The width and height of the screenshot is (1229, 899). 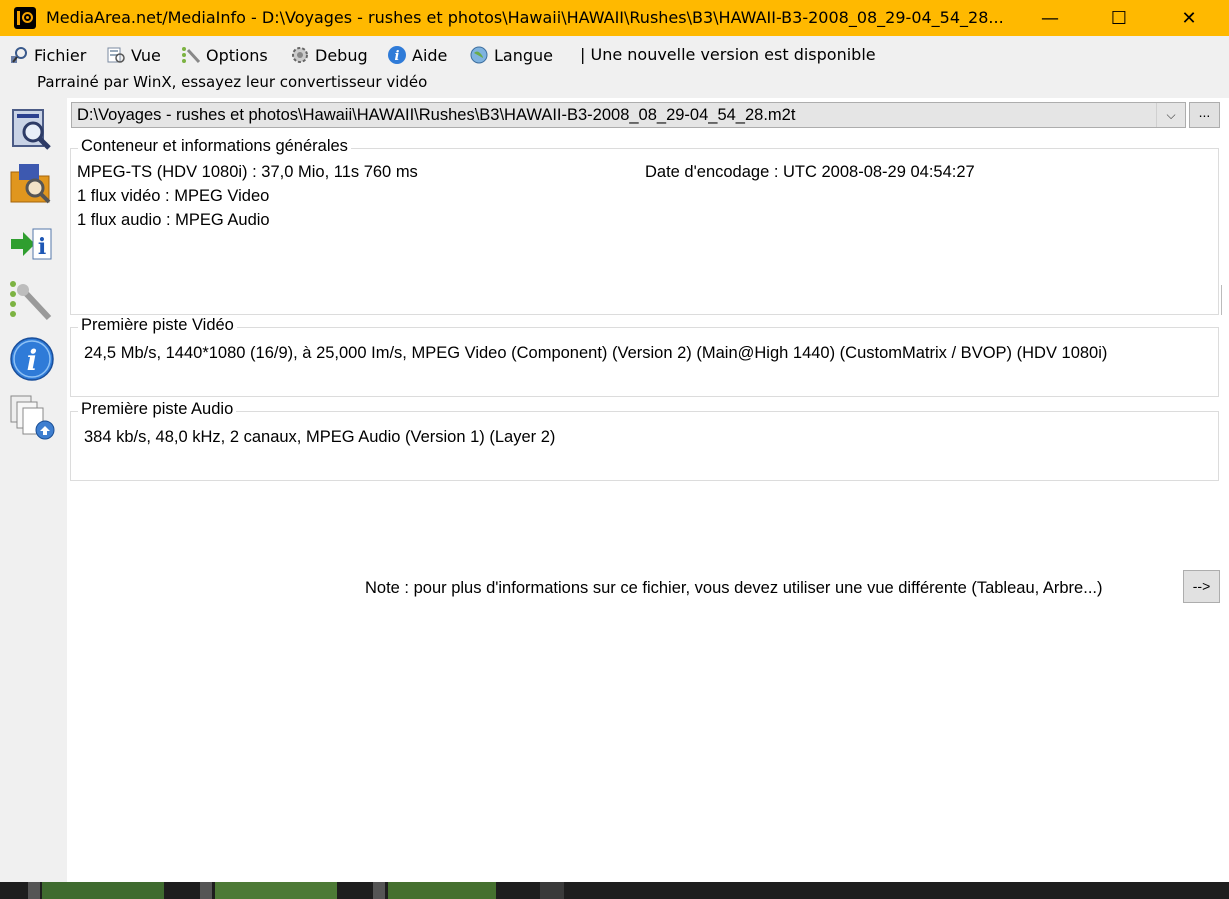 What do you see at coordinates (479, 55) in the screenshot?
I see `globe-icon` at bounding box center [479, 55].